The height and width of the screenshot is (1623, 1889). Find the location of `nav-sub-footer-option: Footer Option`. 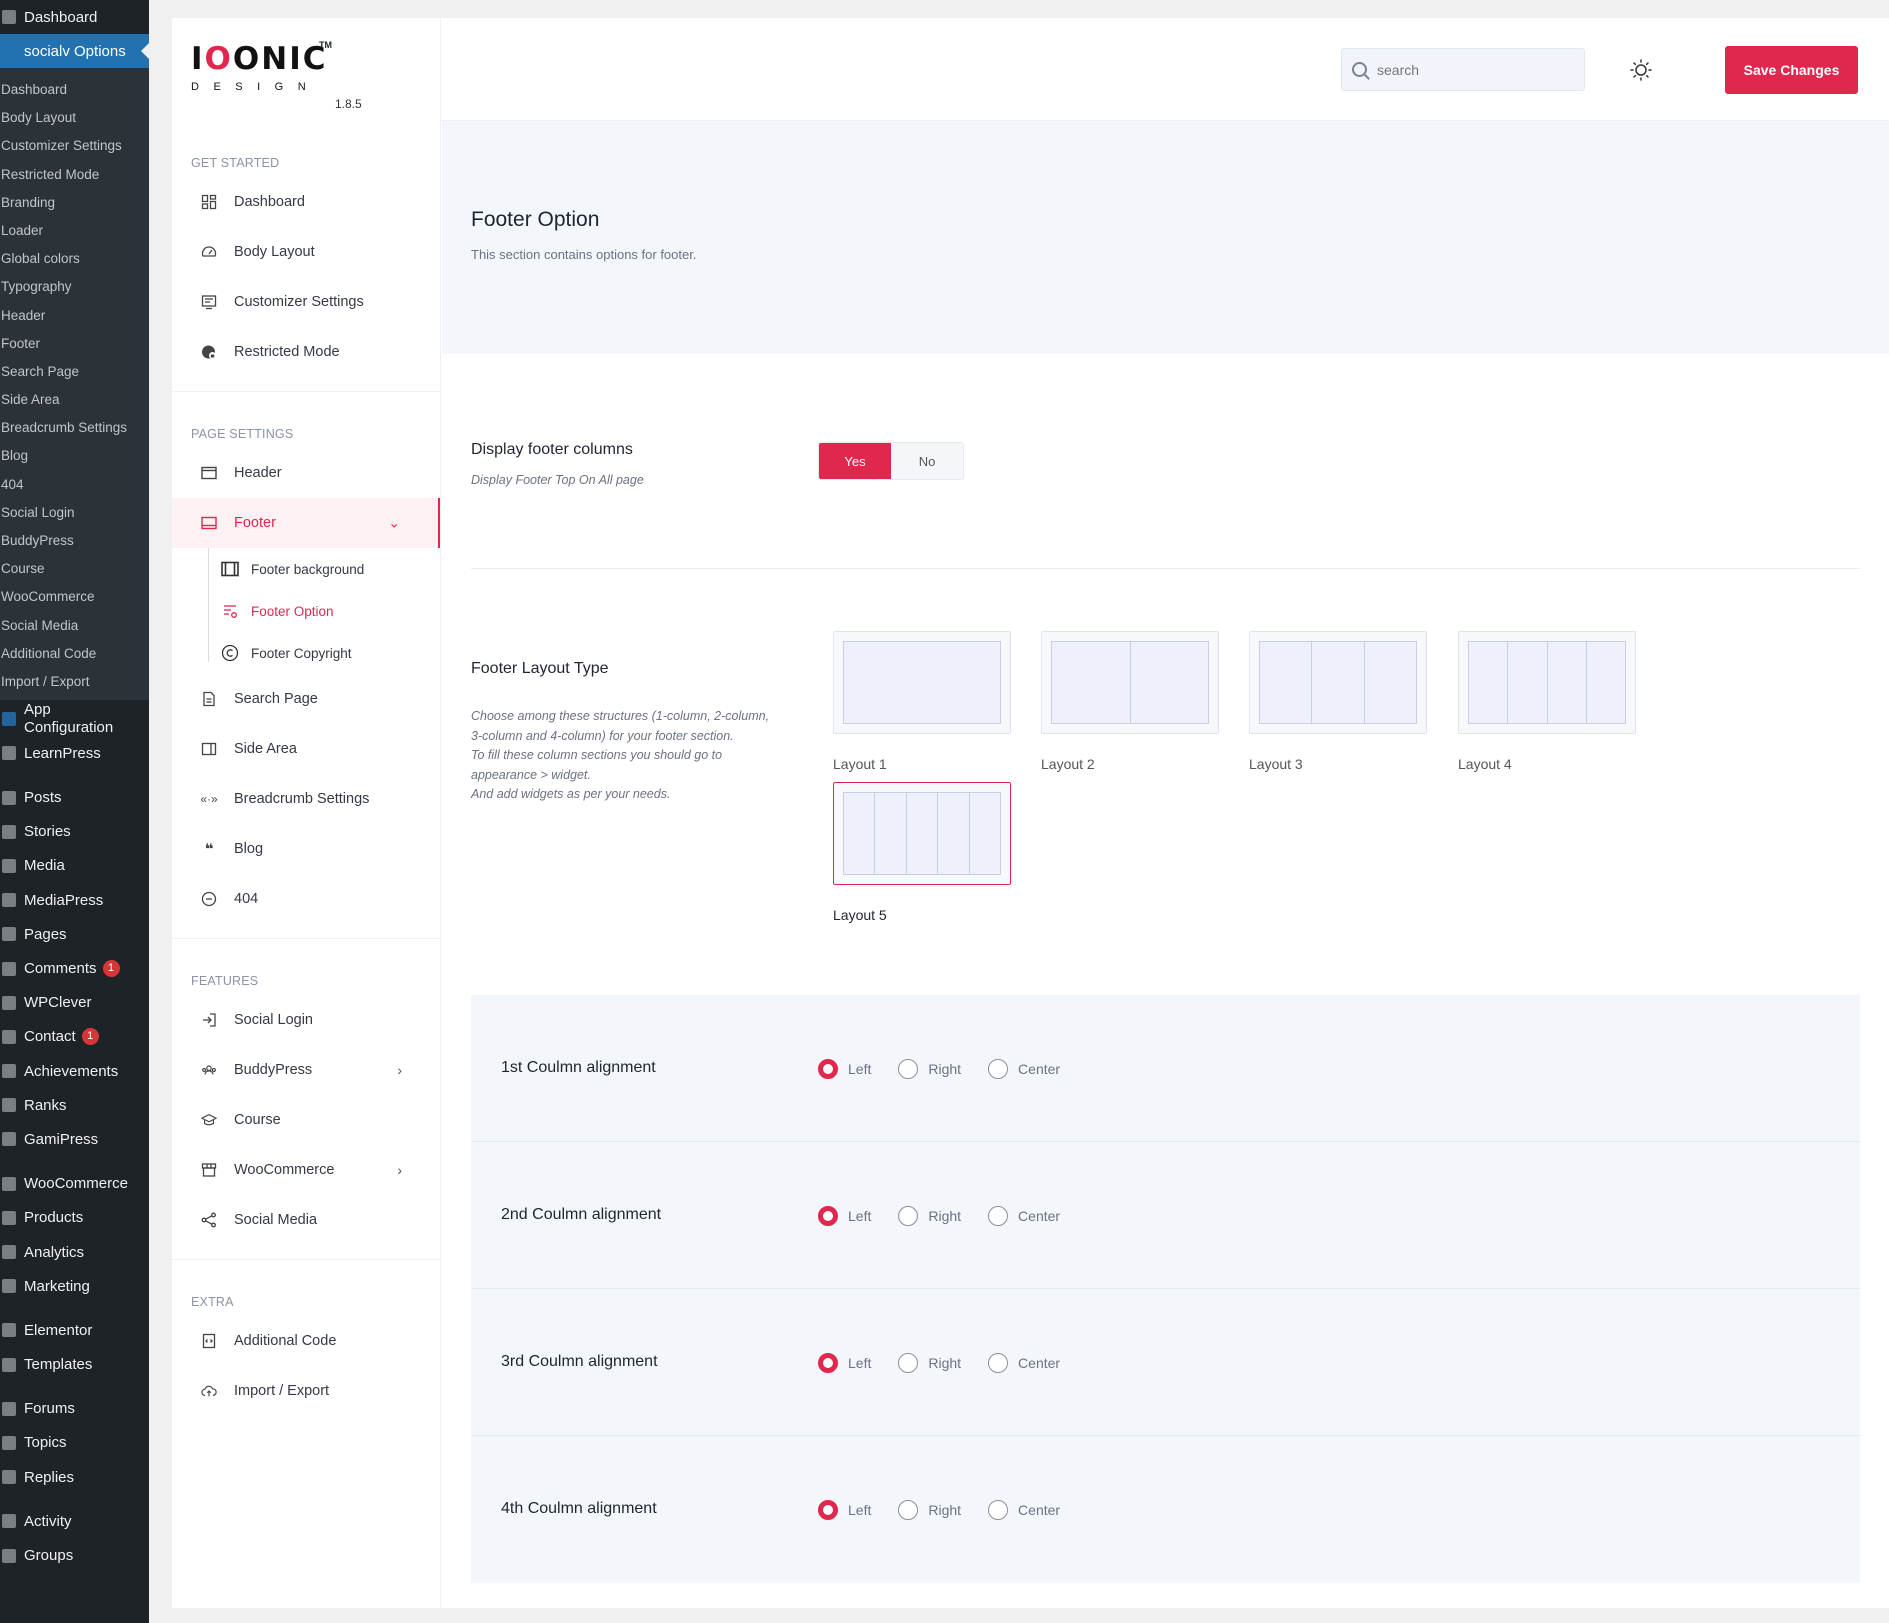

nav-sub-footer-option: Footer Option is located at coordinates (306, 611).